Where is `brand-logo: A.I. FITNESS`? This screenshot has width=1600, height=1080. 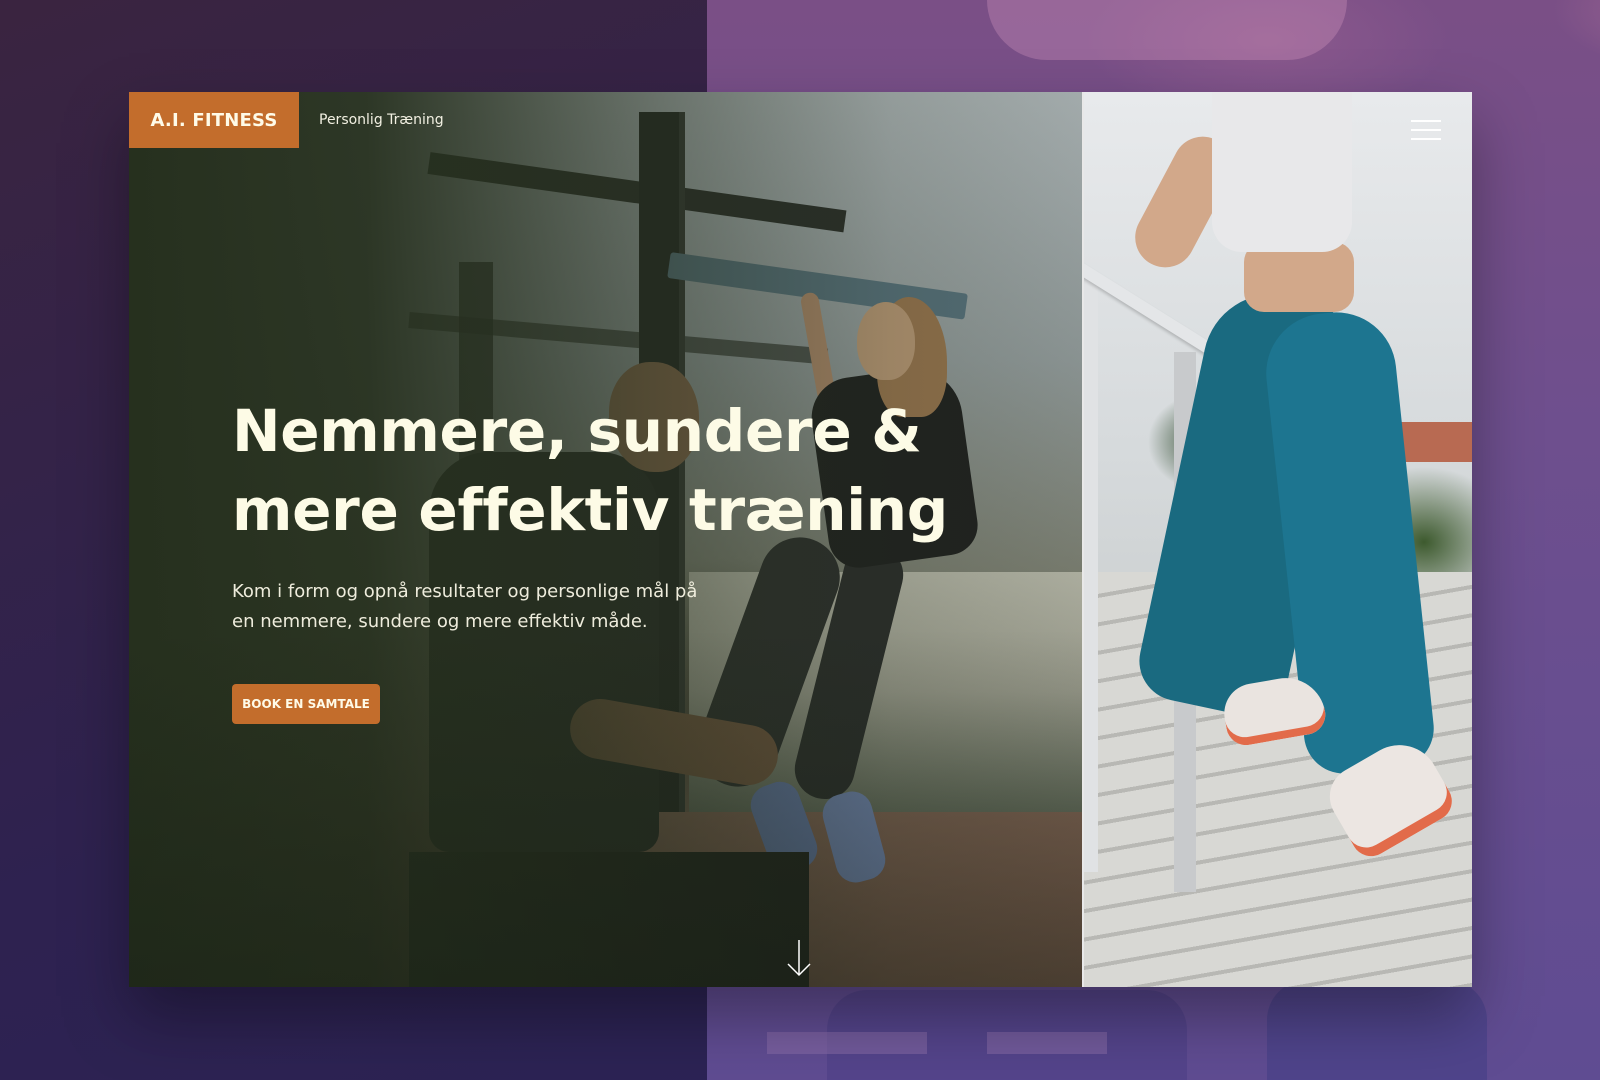
brand-logo: A.I. FITNESS is located at coordinates (214, 120).